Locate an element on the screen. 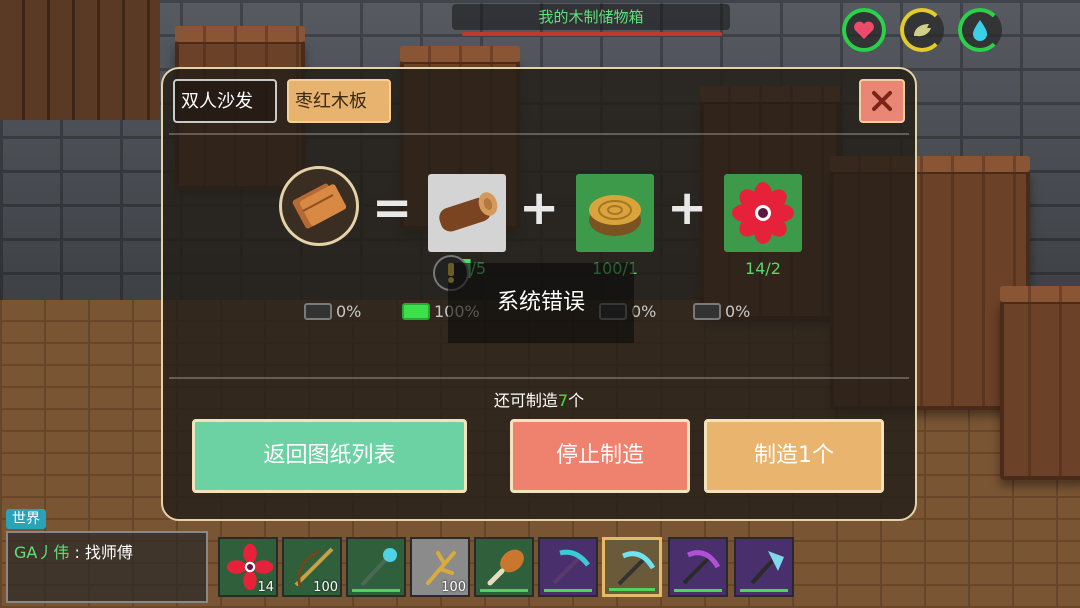  ingredient-red-flower is located at coordinates (763, 213).